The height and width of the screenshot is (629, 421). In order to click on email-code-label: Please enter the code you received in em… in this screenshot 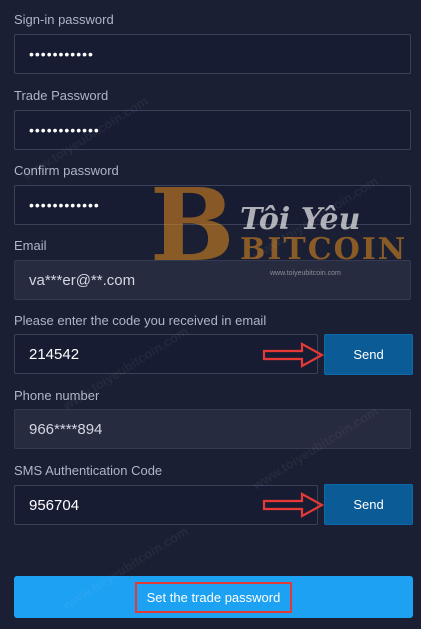, I will do `click(140, 320)`.